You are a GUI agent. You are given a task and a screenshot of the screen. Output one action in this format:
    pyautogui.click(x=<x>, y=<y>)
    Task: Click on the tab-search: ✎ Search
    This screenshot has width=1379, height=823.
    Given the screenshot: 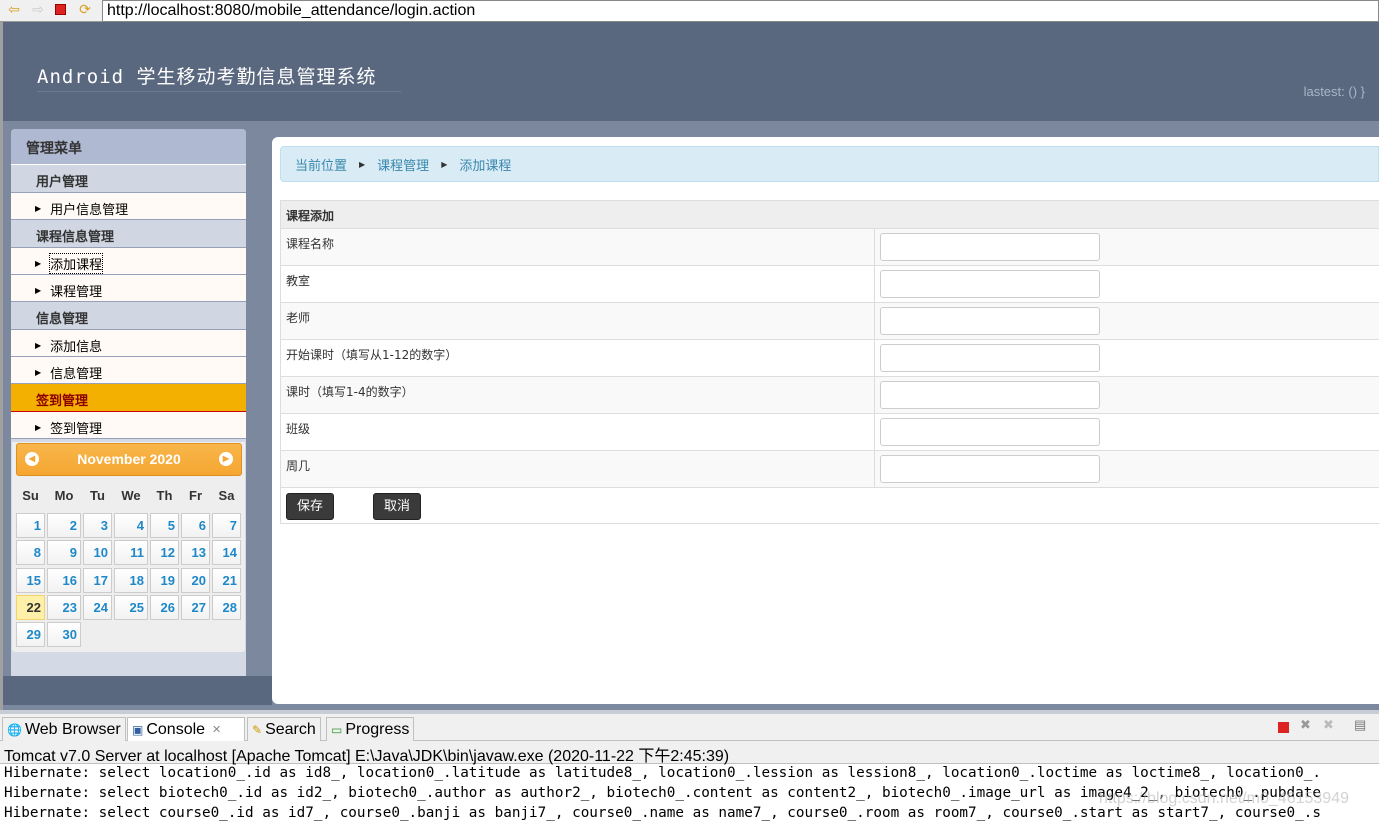 What is the action you would take?
    pyautogui.click(x=284, y=729)
    